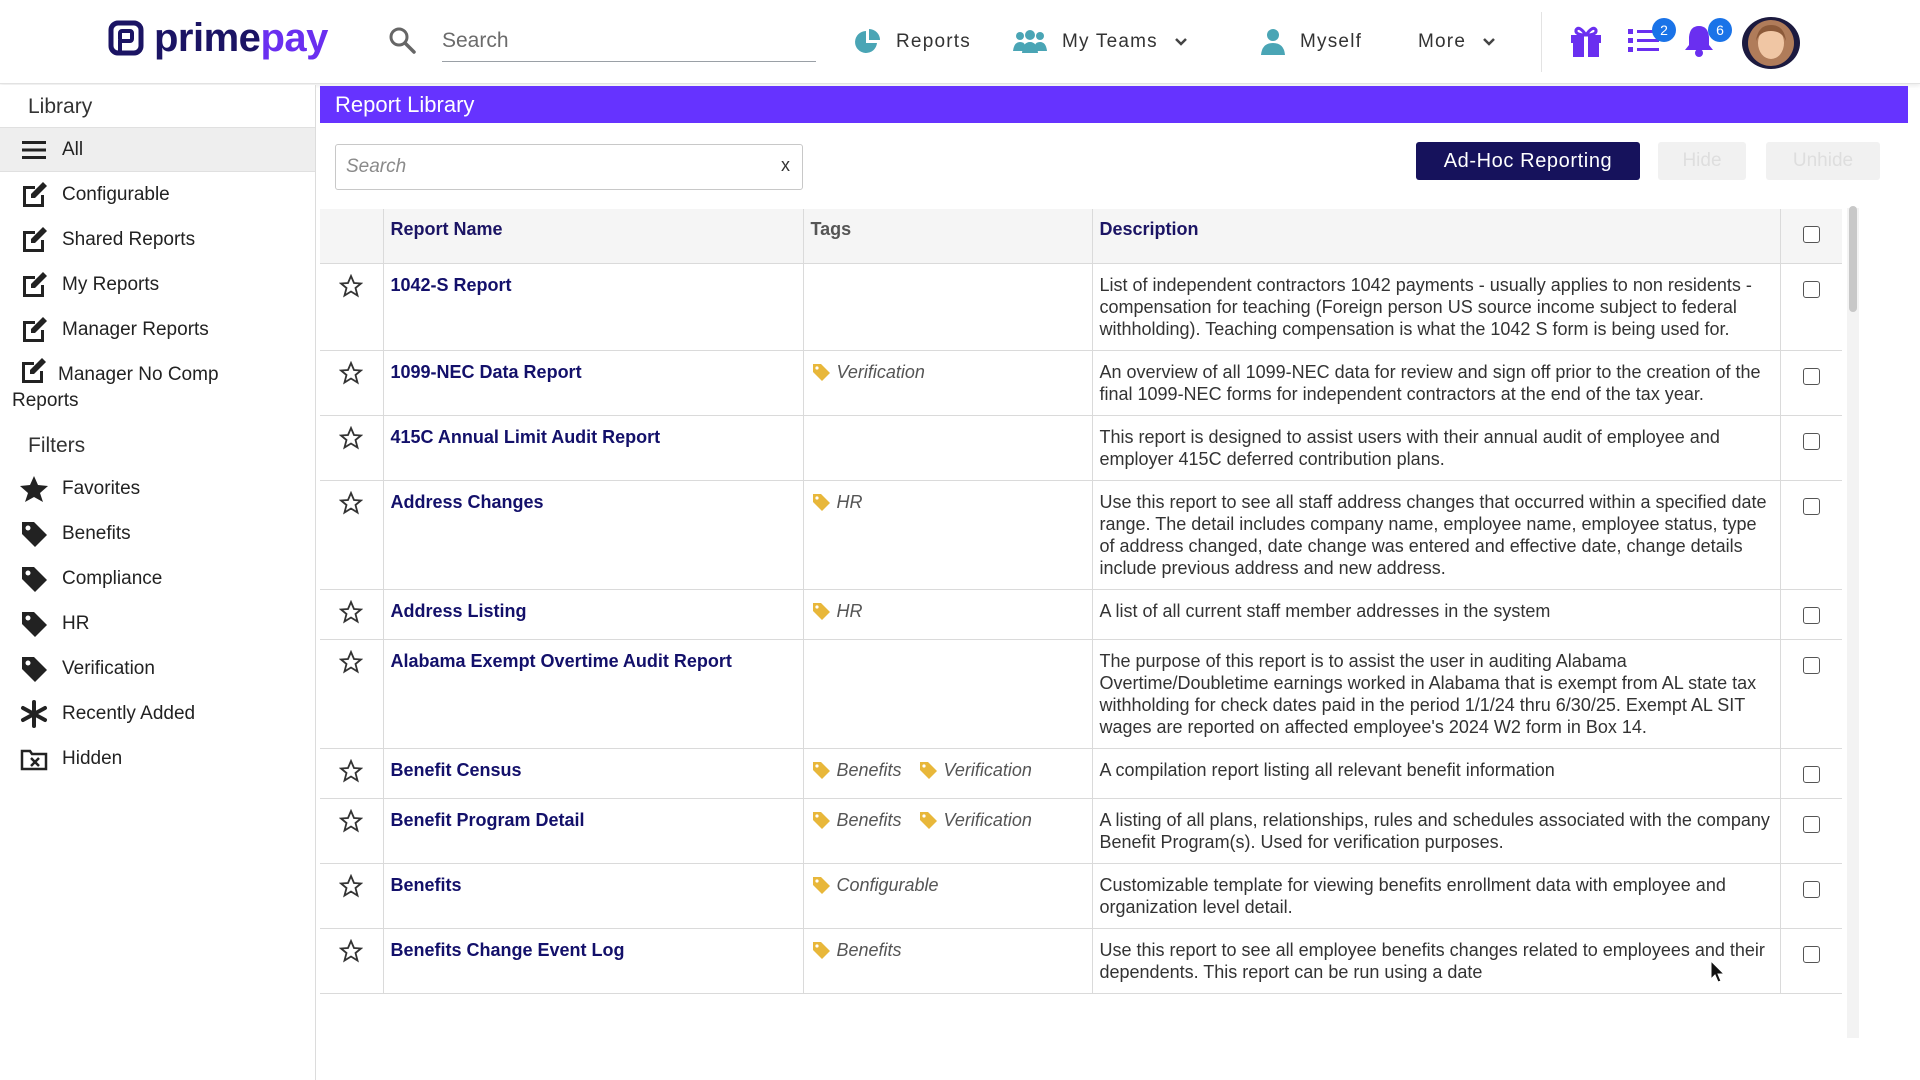  What do you see at coordinates (785, 165) in the screenshot?
I see `search-clear-button: x` at bounding box center [785, 165].